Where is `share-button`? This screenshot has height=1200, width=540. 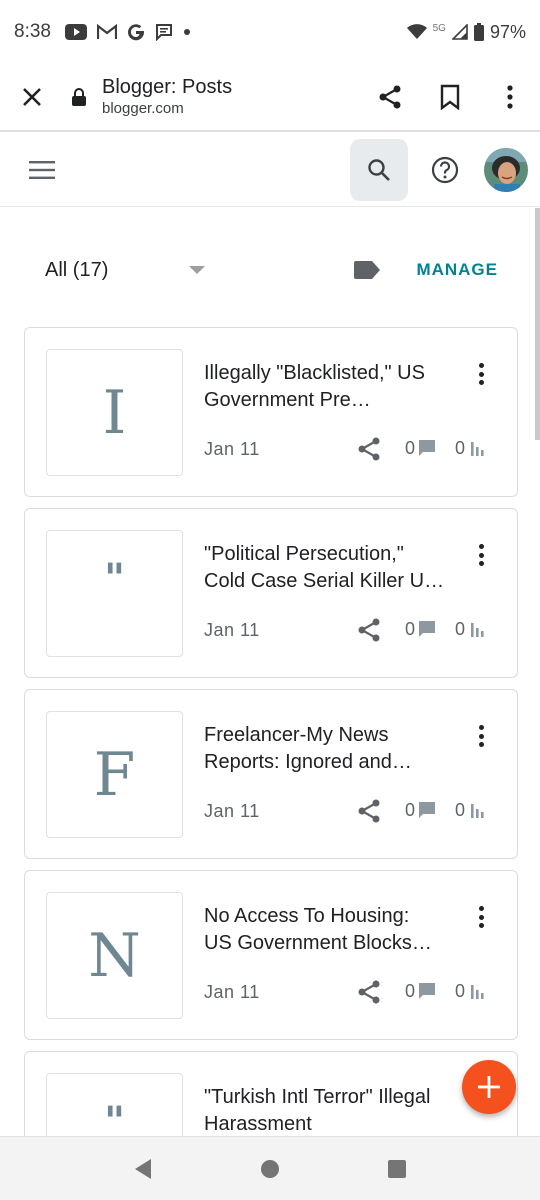
share-button is located at coordinates (390, 97).